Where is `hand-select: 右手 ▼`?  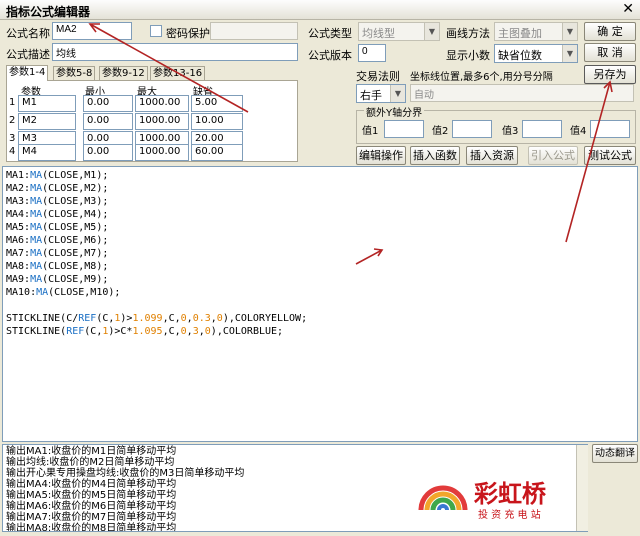
hand-select: 右手 ▼ is located at coordinates (381, 93).